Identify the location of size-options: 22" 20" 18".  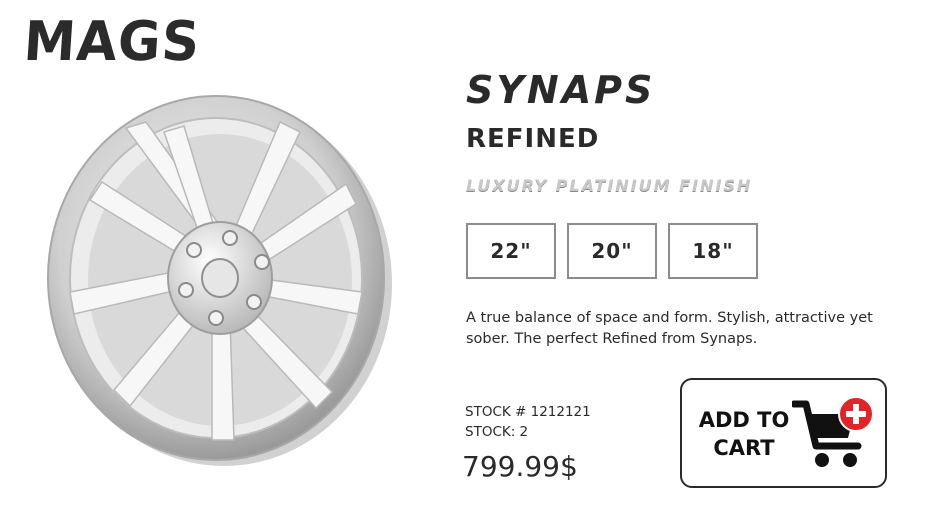
(612, 251).